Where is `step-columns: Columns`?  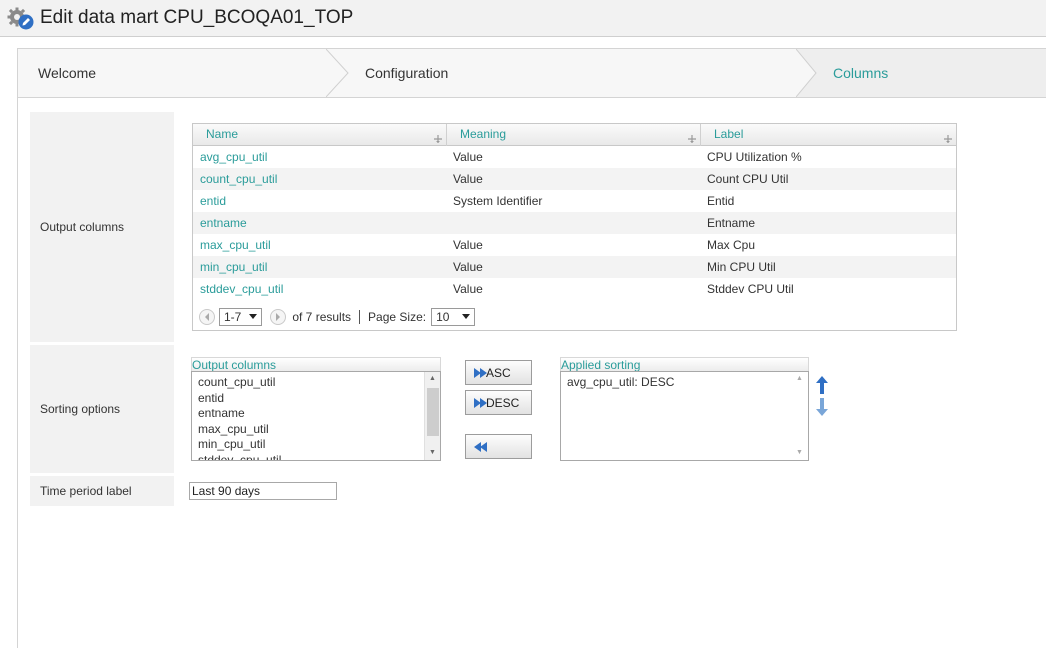
step-columns: Columns is located at coordinates (860, 73).